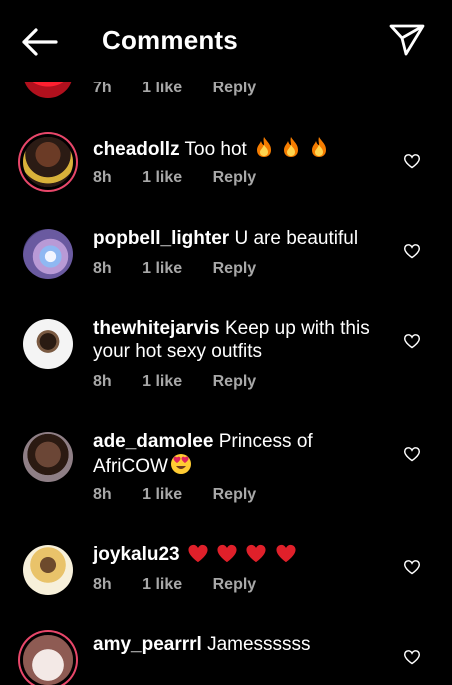  Describe the element at coordinates (259, 644) in the screenshot. I see `comment-text: Jamessssss` at that location.